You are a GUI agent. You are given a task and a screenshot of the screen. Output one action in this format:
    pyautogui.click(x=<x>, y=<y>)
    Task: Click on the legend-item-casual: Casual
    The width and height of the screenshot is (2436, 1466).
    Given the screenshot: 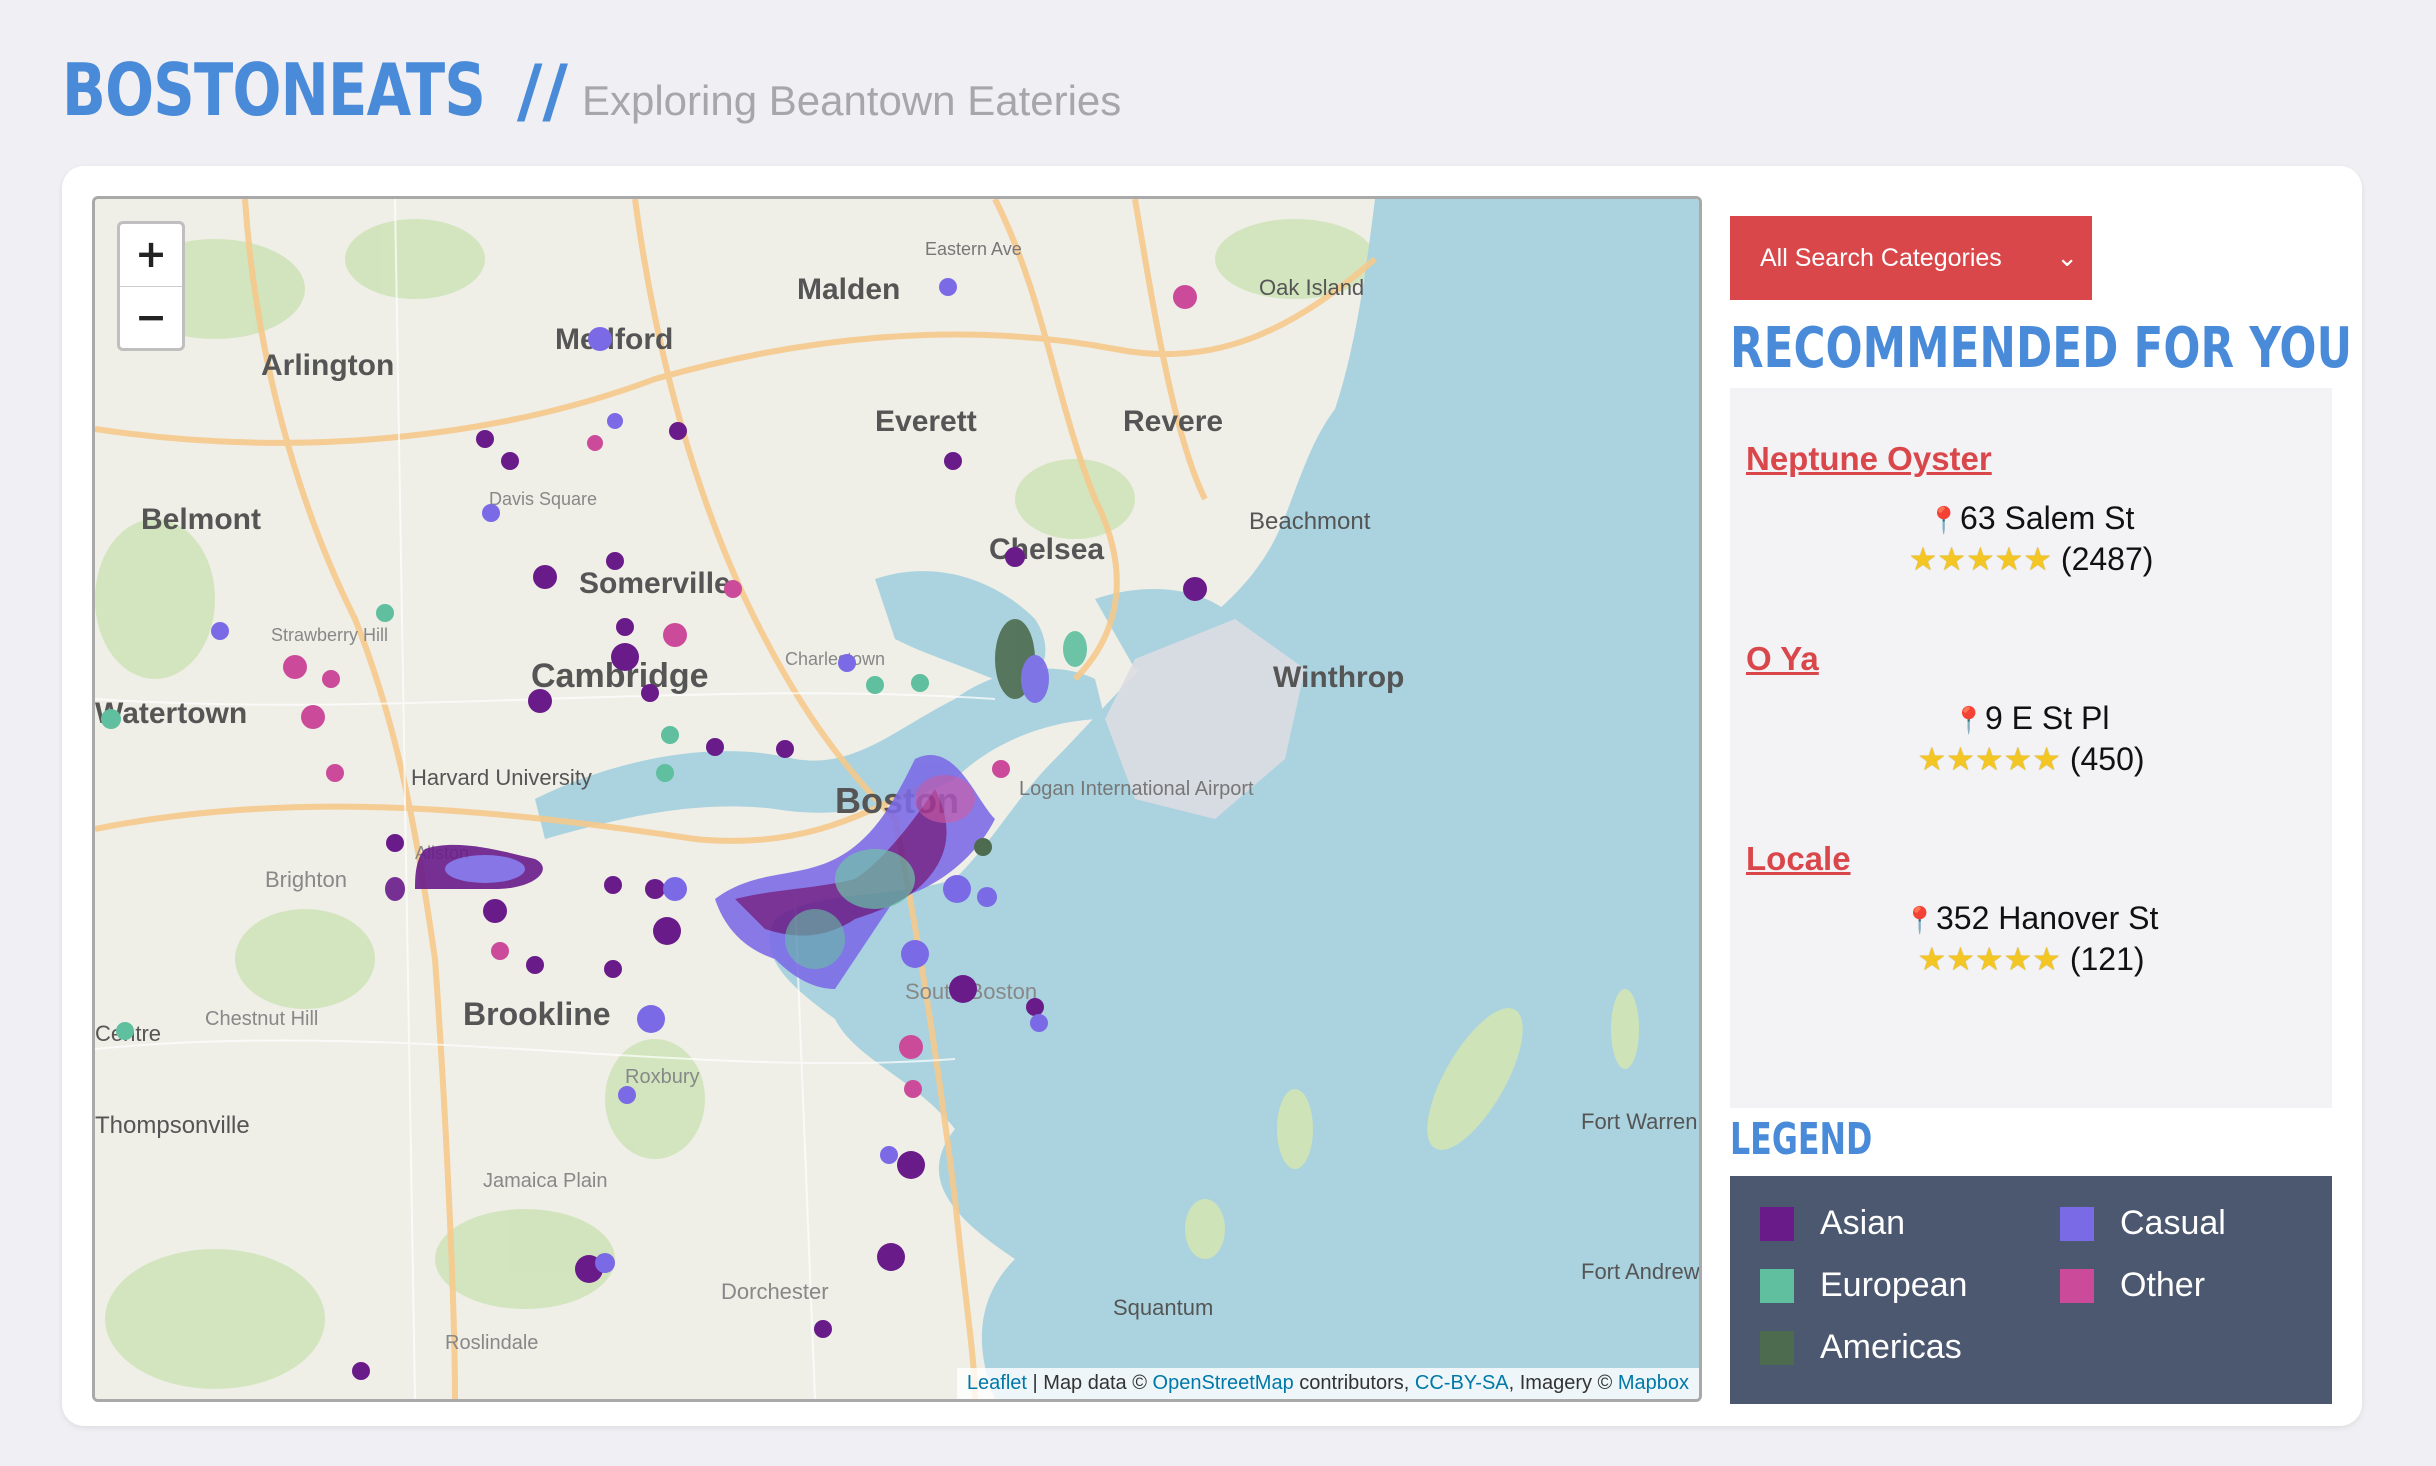 What is the action you would take?
    pyautogui.click(x=2143, y=1223)
    